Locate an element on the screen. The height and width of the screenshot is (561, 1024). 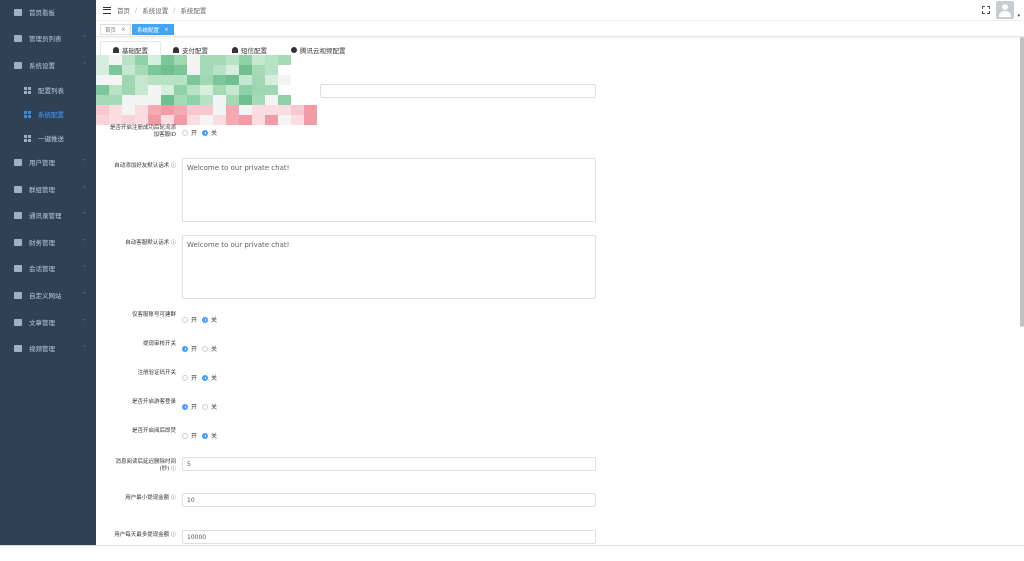
fullscreen-icon is located at coordinates (986, 10).